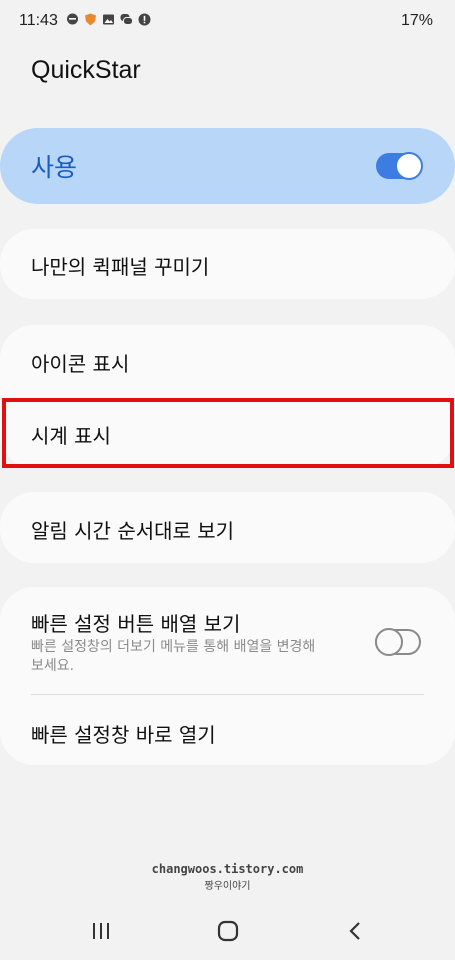 This screenshot has width=455, height=960. Describe the element at coordinates (136, 624) in the screenshot. I see `menu-item-label: 빠른 설정 버튼 배열 보기` at that location.